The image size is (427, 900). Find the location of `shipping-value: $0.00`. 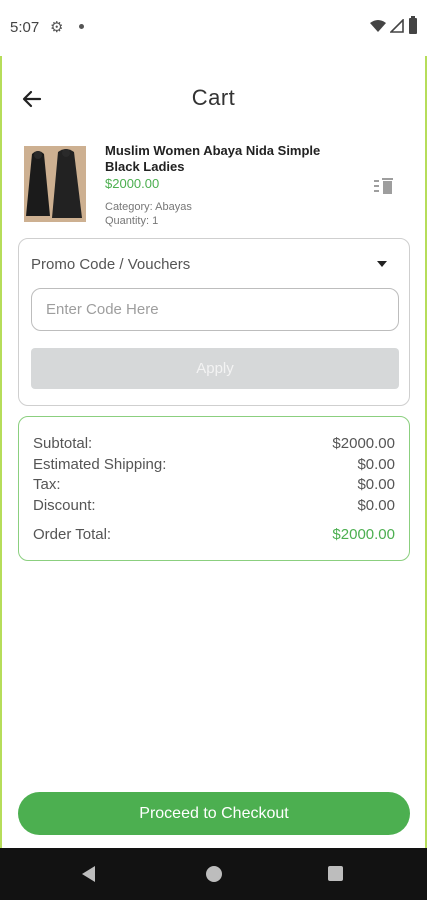

shipping-value: $0.00 is located at coordinates (376, 464).